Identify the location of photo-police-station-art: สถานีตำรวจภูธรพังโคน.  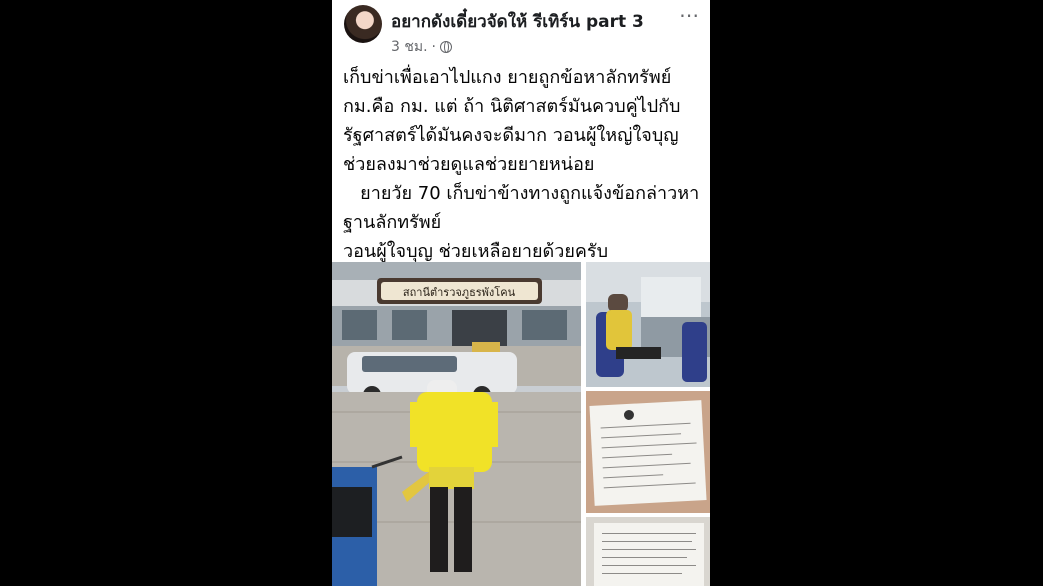
(456, 424).